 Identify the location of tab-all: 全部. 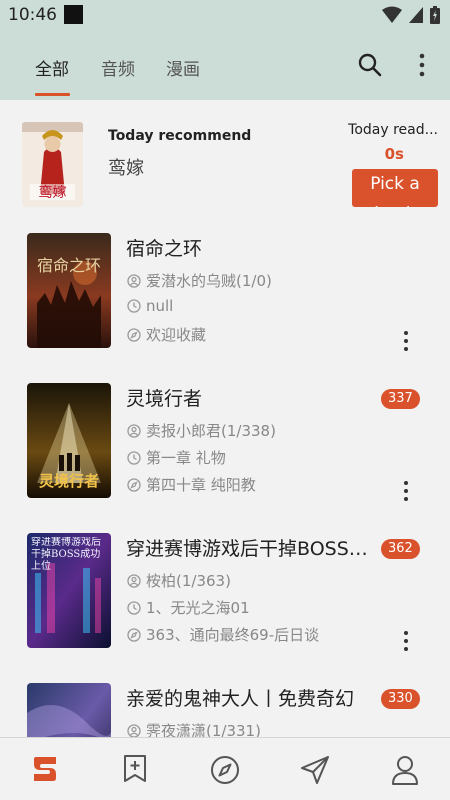
(52, 67).